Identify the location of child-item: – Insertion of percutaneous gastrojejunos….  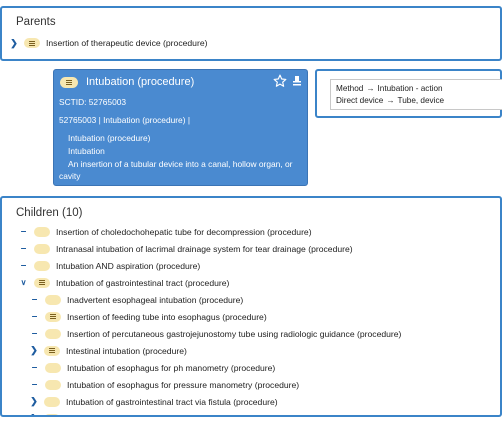
(216, 333).